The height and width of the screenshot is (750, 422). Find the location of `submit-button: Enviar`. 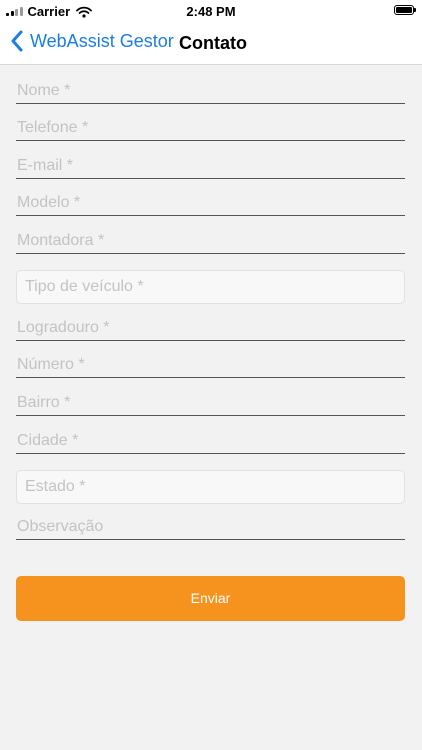

submit-button: Enviar is located at coordinates (210, 598).